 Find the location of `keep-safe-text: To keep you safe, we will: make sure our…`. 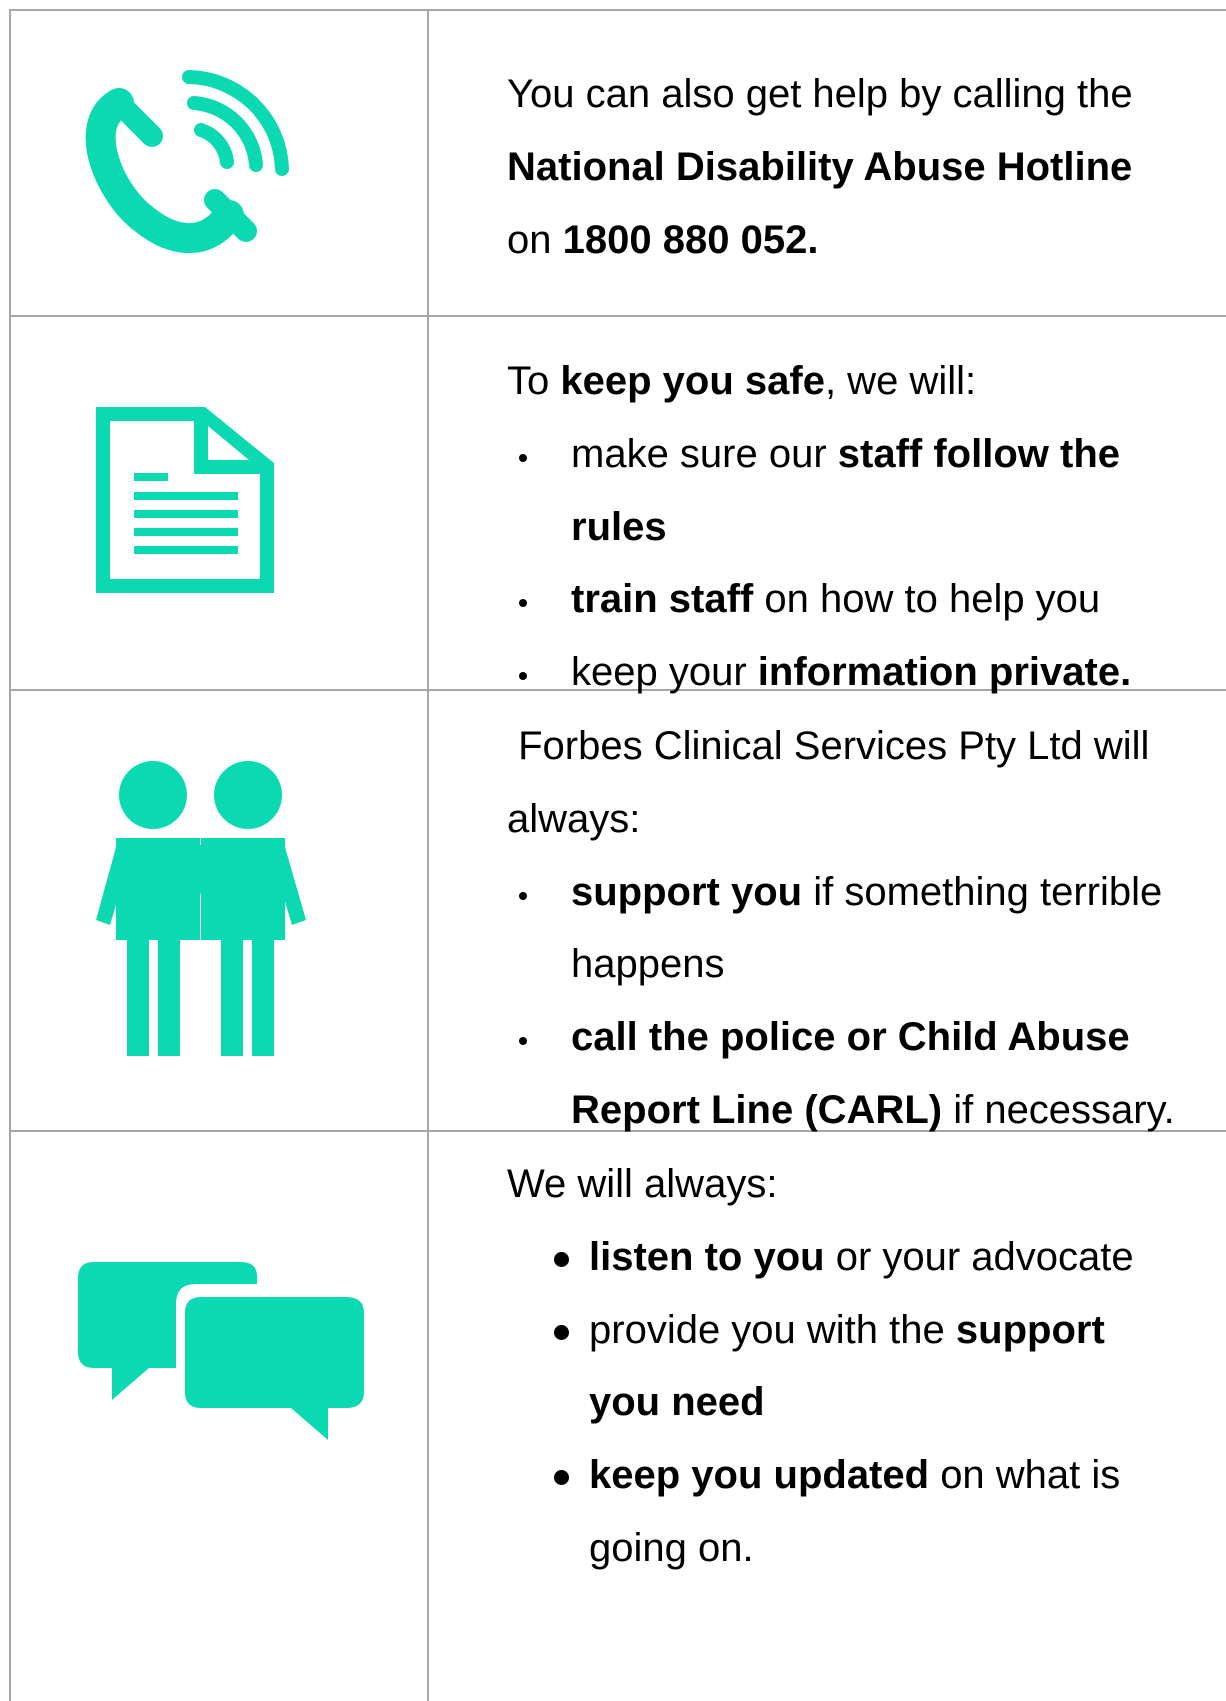

keep-safe-text: To keep you safe, we will: make sure our… is located at coordinates (860, 527).